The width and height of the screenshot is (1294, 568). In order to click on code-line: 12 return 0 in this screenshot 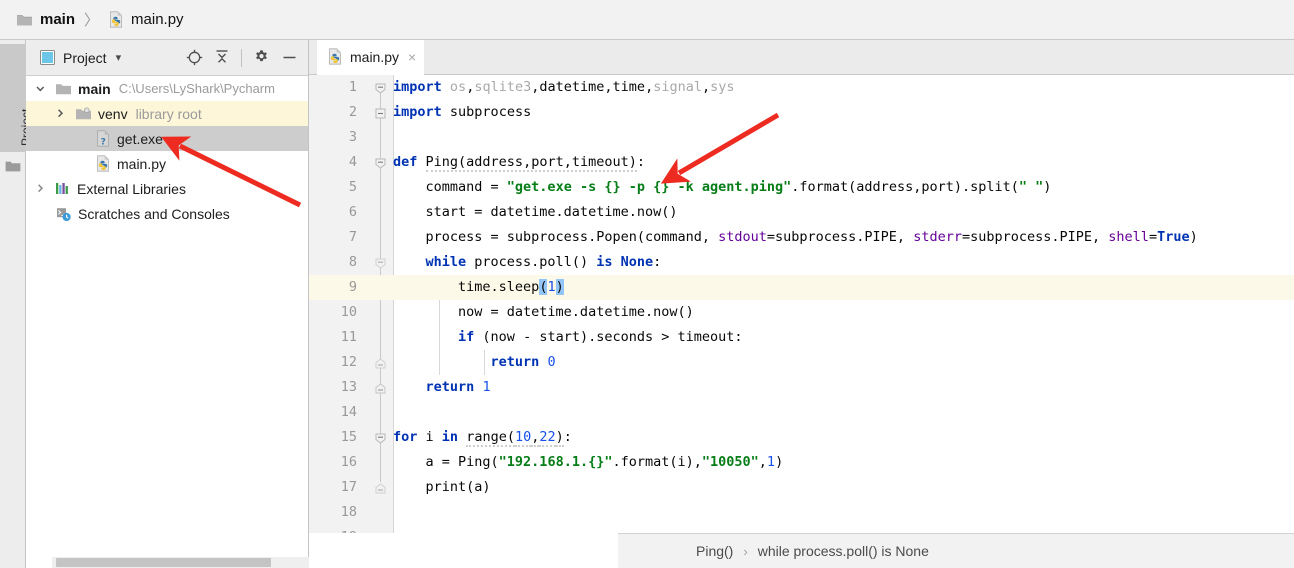, I will do `click(801, 362)`.